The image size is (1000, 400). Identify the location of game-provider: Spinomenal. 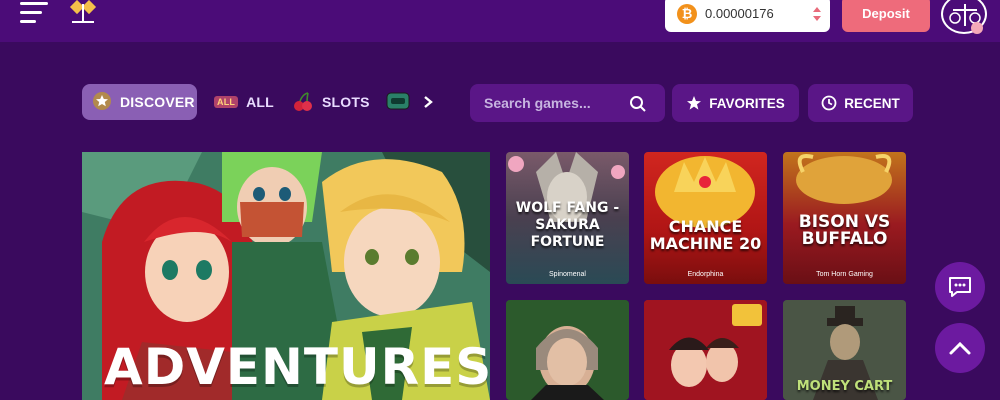
(567, 274).